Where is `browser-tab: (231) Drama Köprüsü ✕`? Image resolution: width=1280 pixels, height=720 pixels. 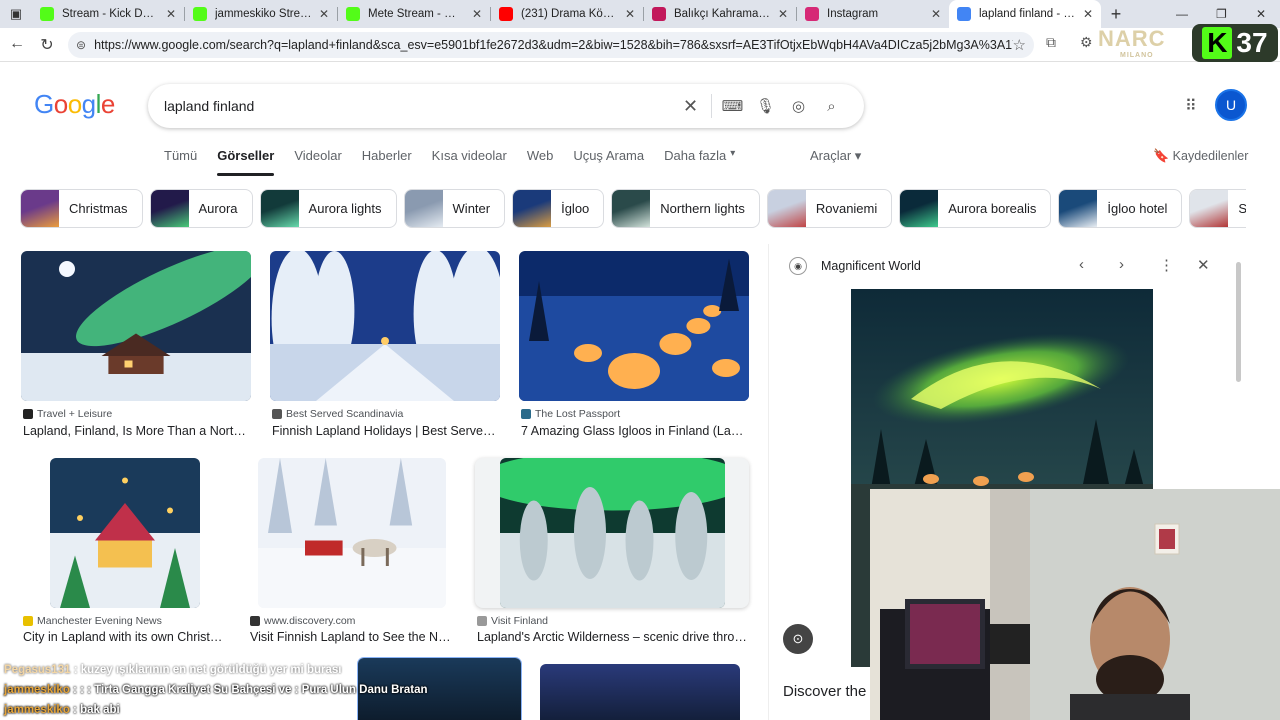 browser-tab: (231) Drama Köprüsü ✕ is located at coordinates (567, 14).